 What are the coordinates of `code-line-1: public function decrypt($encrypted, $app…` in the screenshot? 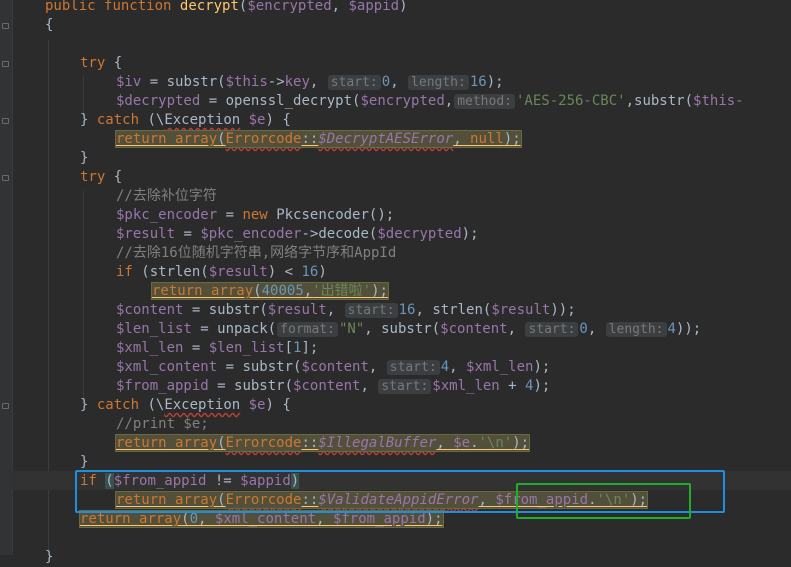 It's located at (226, 8).